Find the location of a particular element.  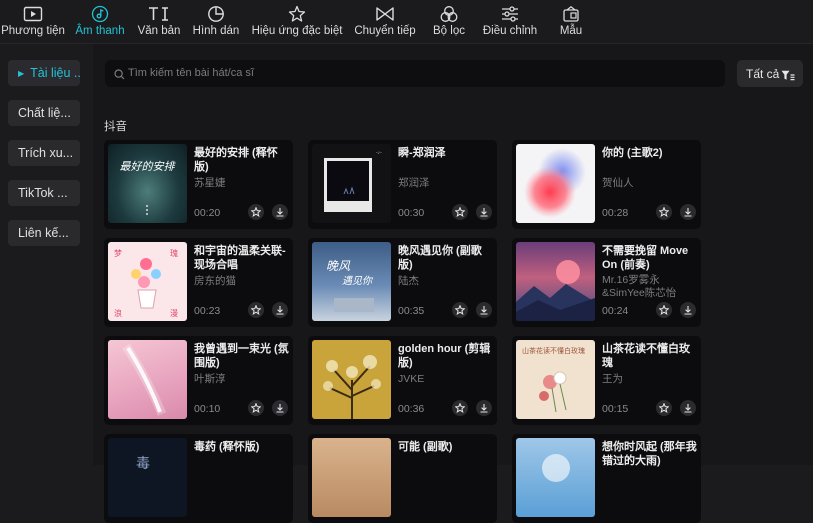

tab-template: Mẫu is located at coordinates (571, 21).